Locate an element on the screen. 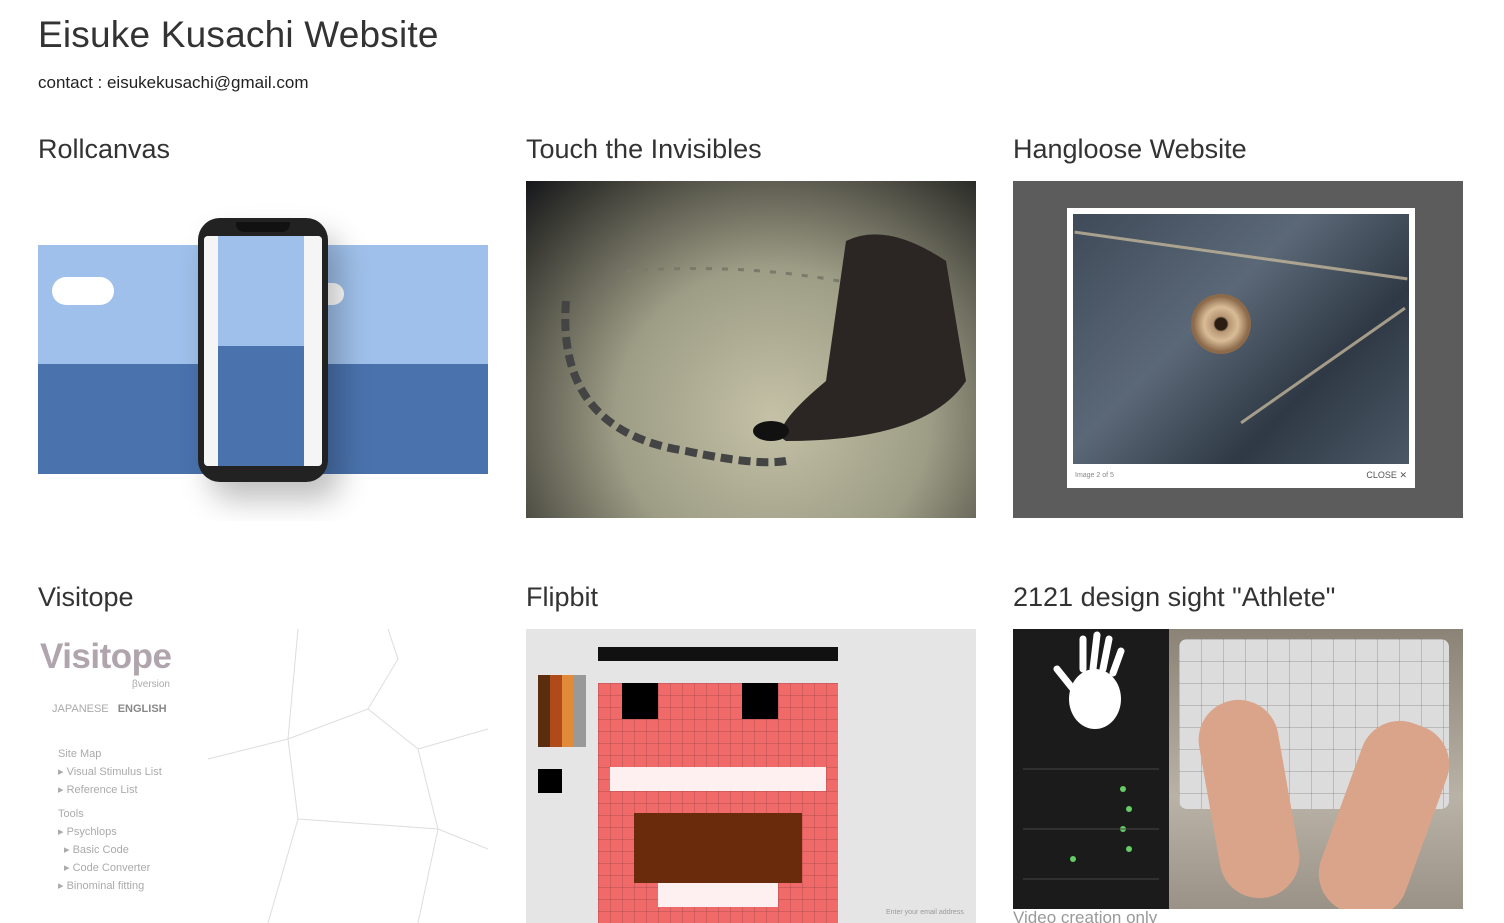  work-card-flipbit: Flipbit Enter your email address is located at coordinates (751, 752).